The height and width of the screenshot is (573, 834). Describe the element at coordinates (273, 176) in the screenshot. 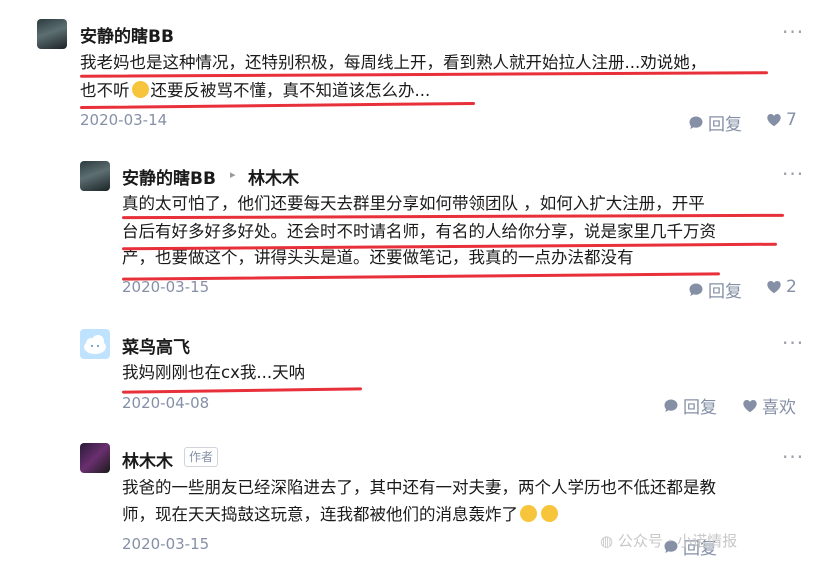

I see `reply-to-name: 林木木` at that location.